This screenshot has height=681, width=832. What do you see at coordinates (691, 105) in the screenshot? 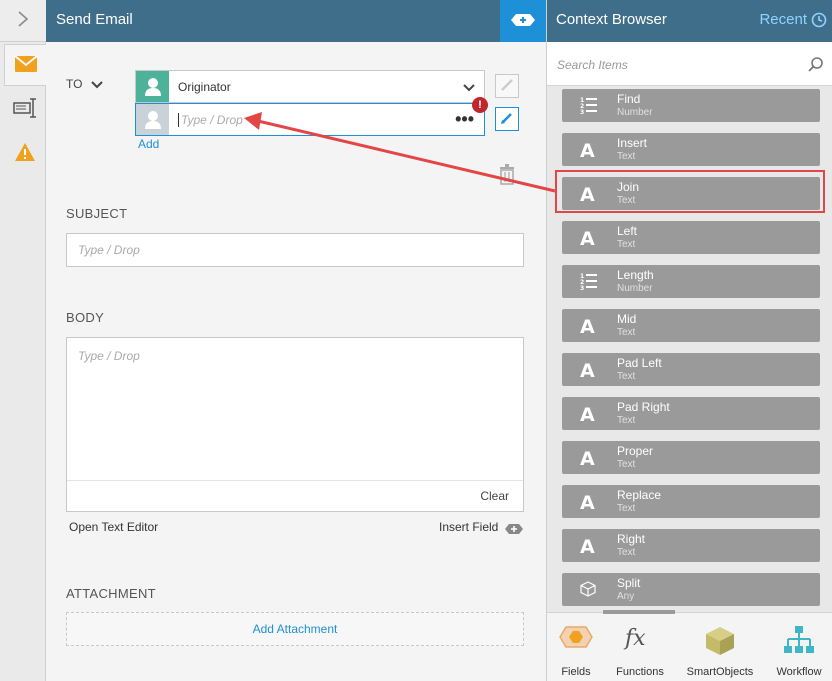
I see `function-item-find: 1 2 3 Find Number` at bounding box center [691, 105].